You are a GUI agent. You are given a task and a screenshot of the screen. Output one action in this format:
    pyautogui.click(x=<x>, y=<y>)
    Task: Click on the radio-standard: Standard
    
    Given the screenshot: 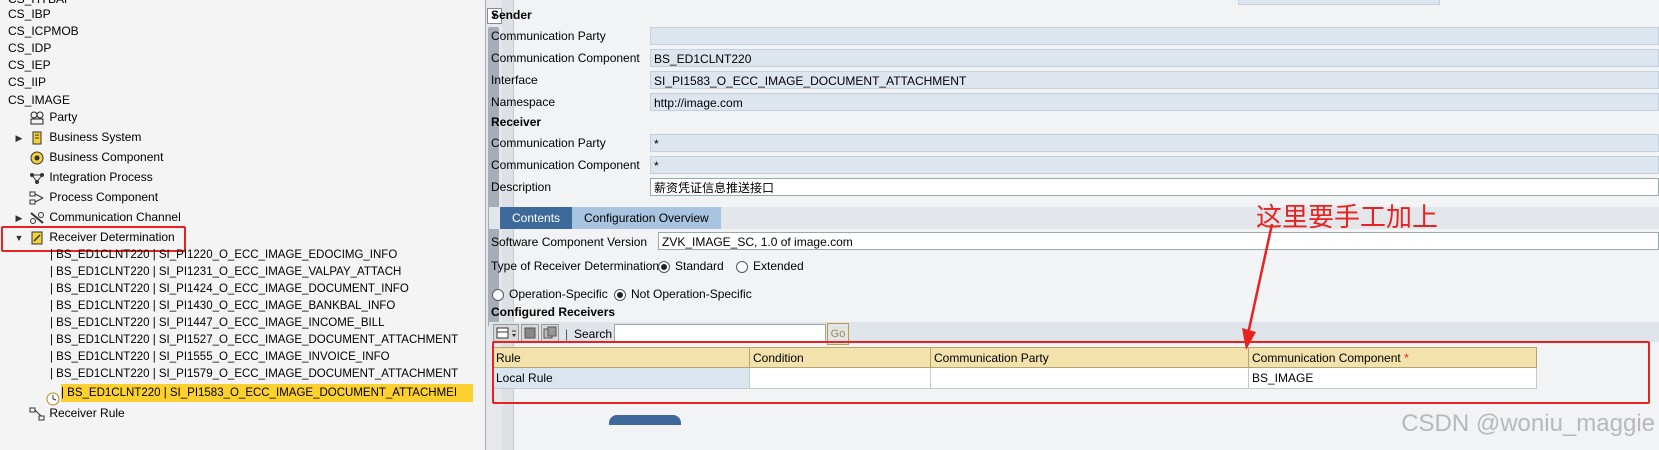 What is the action you would take?
    pyautogui.click(x=691, y=266)
    